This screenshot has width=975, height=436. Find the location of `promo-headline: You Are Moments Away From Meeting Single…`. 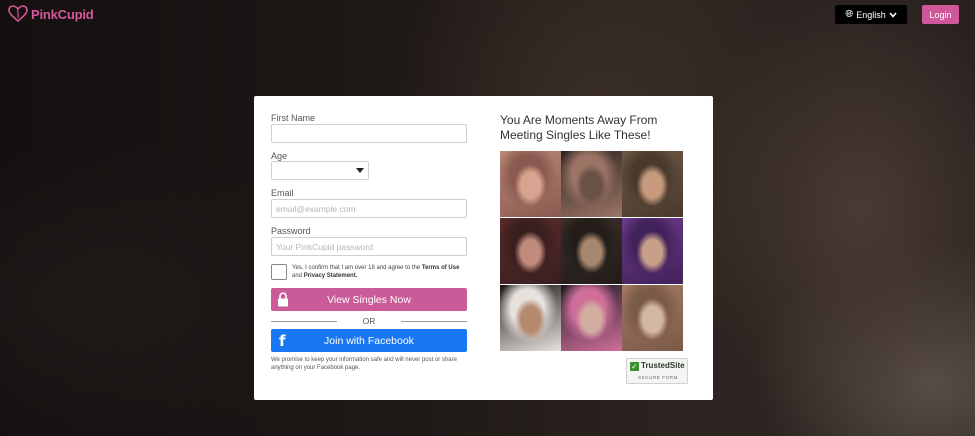

promo-headline: You Are Moments Away From Meeting Single… is located at coordinates (579, 127).